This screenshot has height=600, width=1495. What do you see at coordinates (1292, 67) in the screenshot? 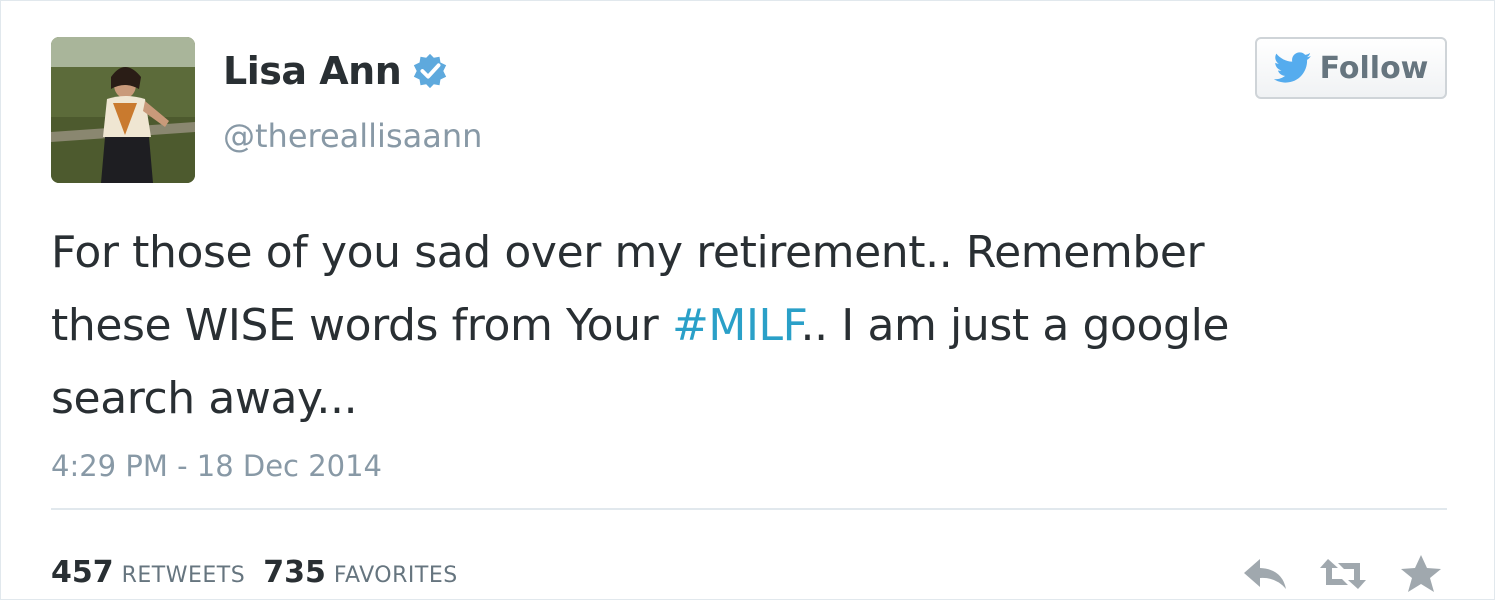
I see `twitter-bird-icon` at bounding box center [1292, 67].